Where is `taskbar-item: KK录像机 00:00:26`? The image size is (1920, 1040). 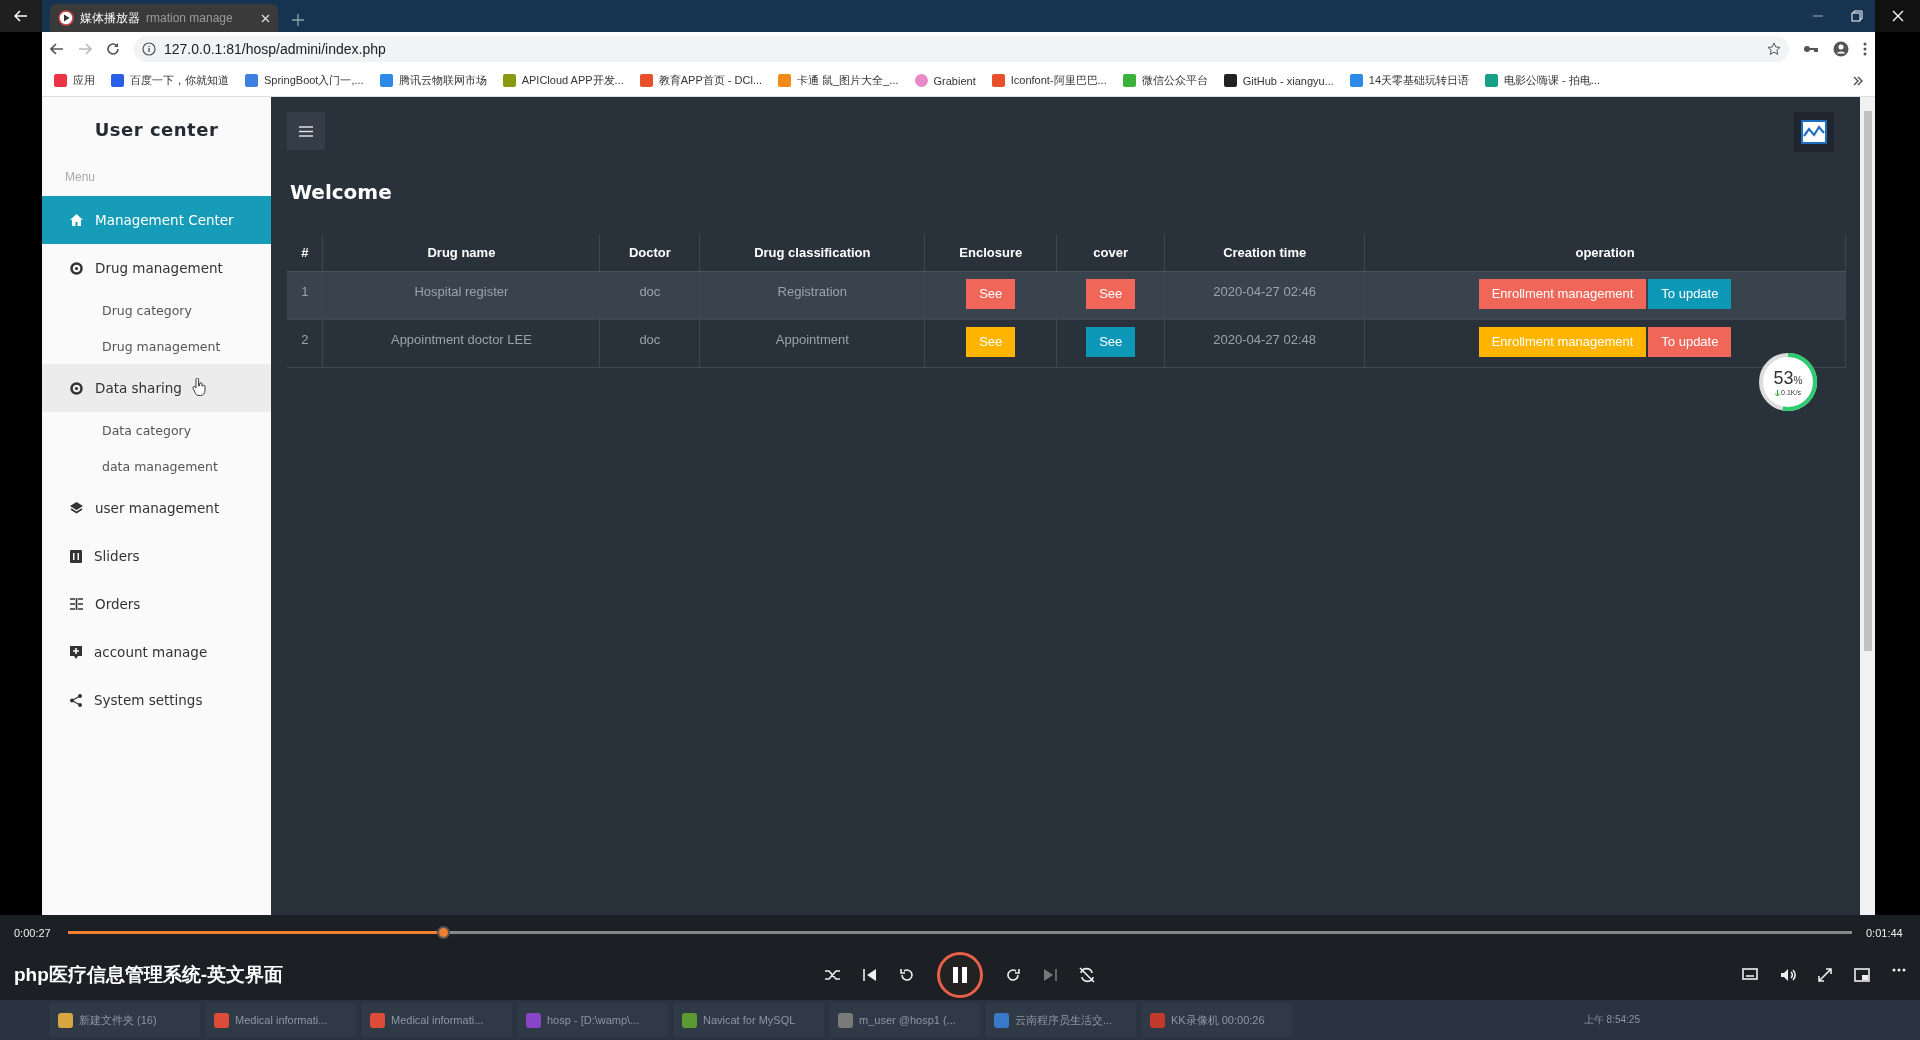
taskbar-item: KK录像机 00:00:26 is located at coordinates (1217, 1020).